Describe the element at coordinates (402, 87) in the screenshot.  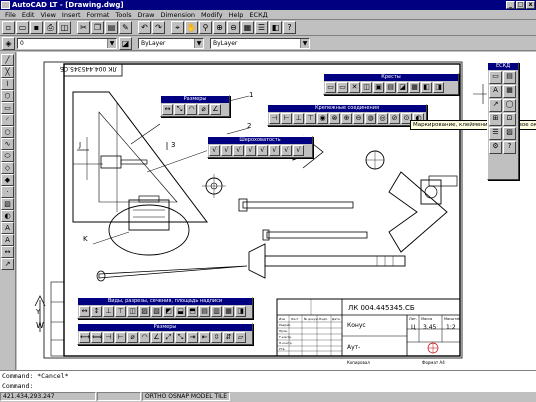
I see `cross-7-icon: ◪` at that location.